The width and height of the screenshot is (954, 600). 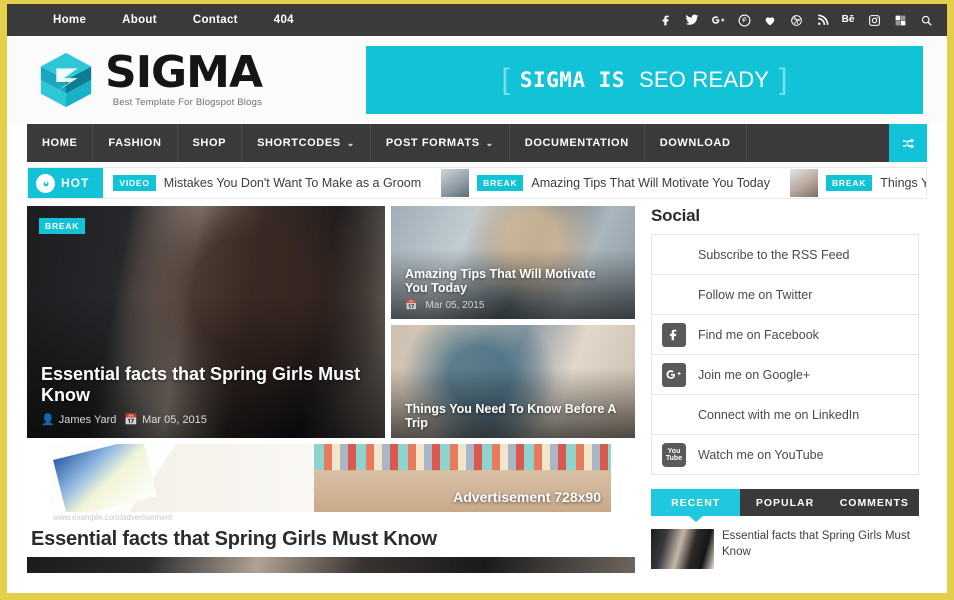 I want to click on youtube-icon: You Tube, so click(x=674, y=454).